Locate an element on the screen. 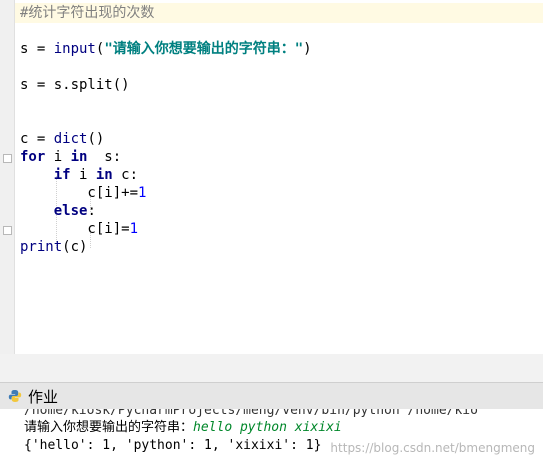 The width and height of the screenshot is (543, 467). code-line: #统计字符出现的次数 is located at coordinates (281, 13).